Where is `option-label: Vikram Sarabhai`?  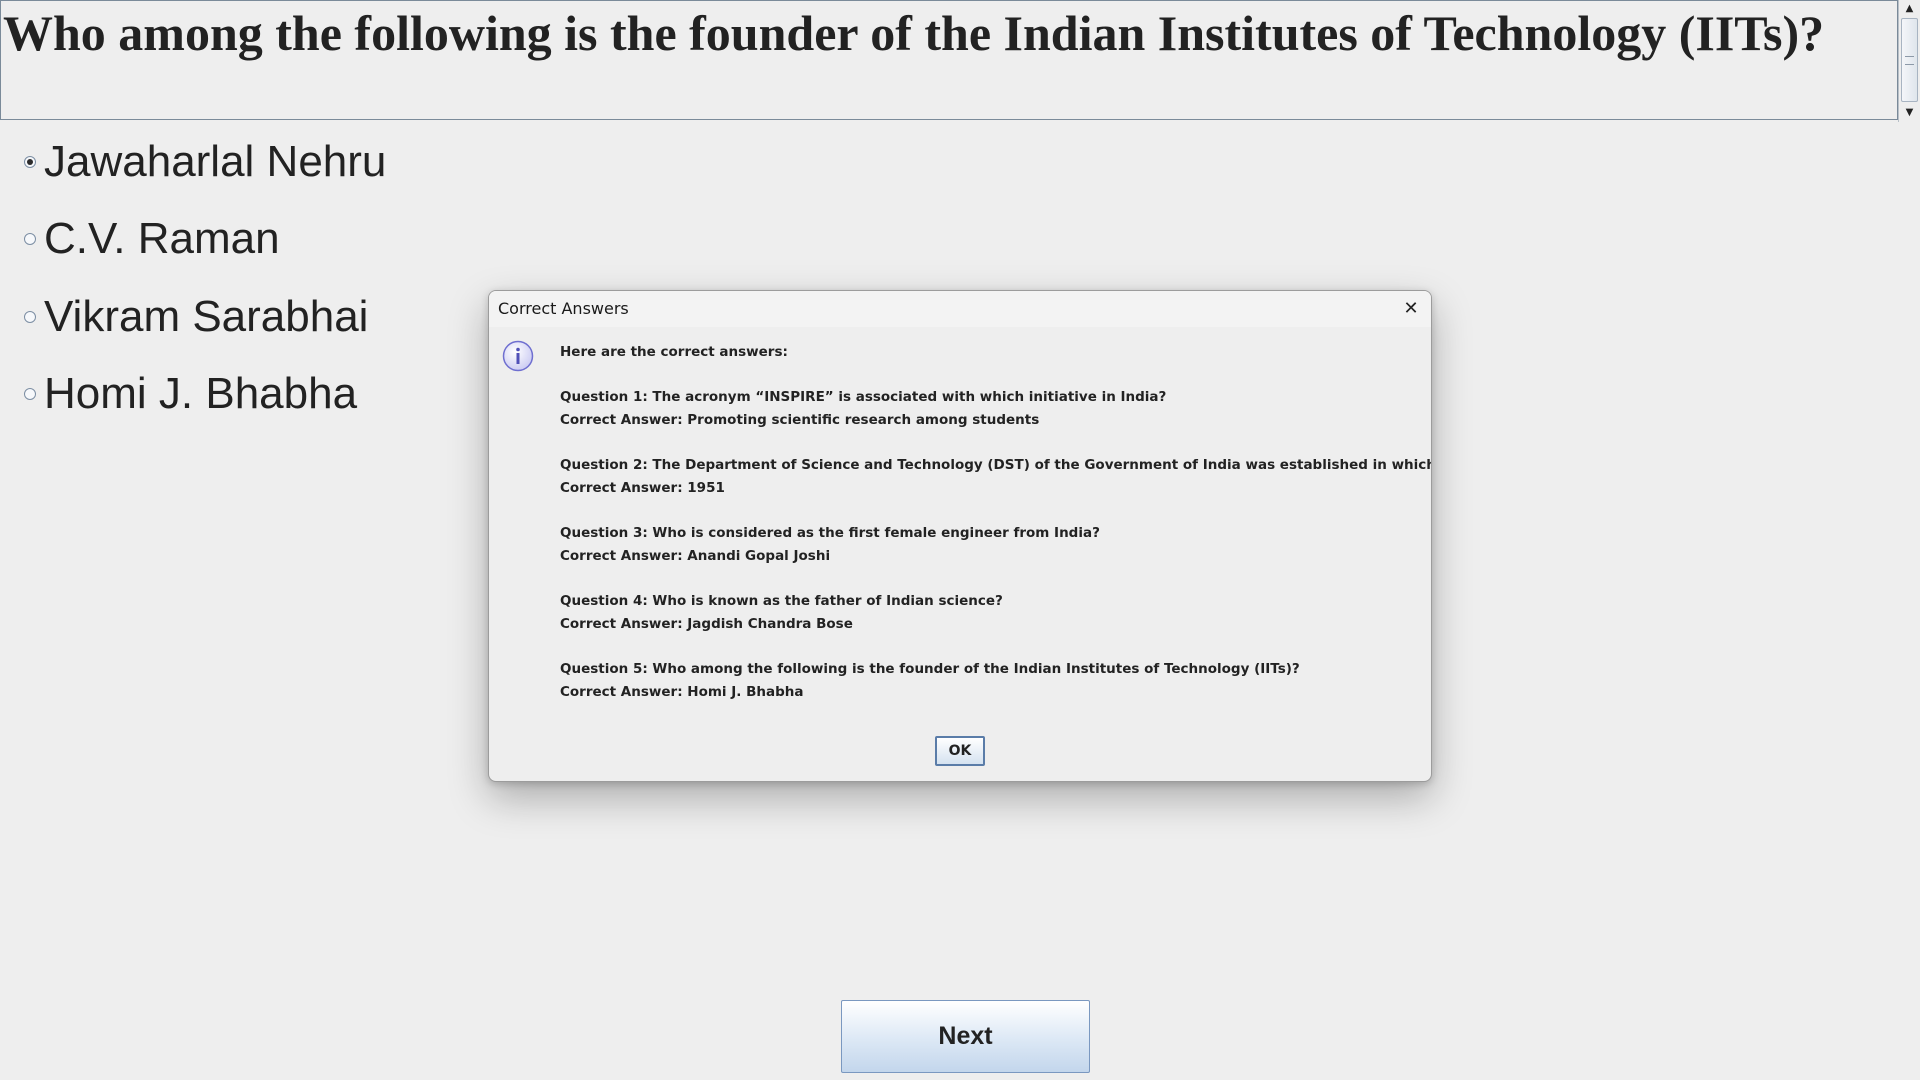 option-label: Vikram Sarabhai is located at coordinates (206, 316).